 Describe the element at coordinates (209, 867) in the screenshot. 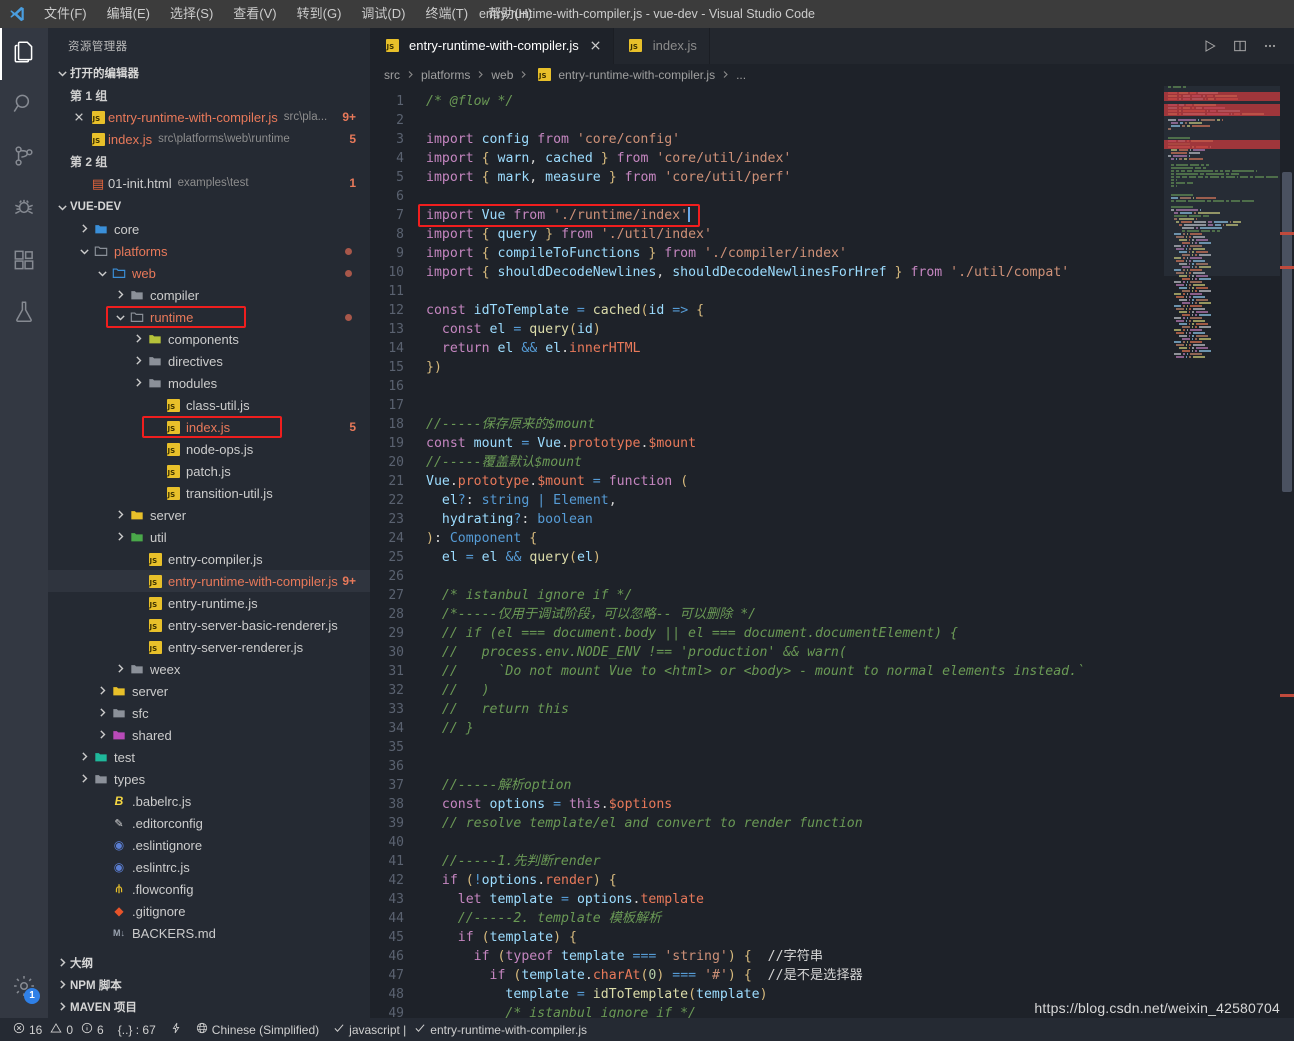

I see `tree-file-eslintrc-js: ◉ .eslintrc.js` at that location.